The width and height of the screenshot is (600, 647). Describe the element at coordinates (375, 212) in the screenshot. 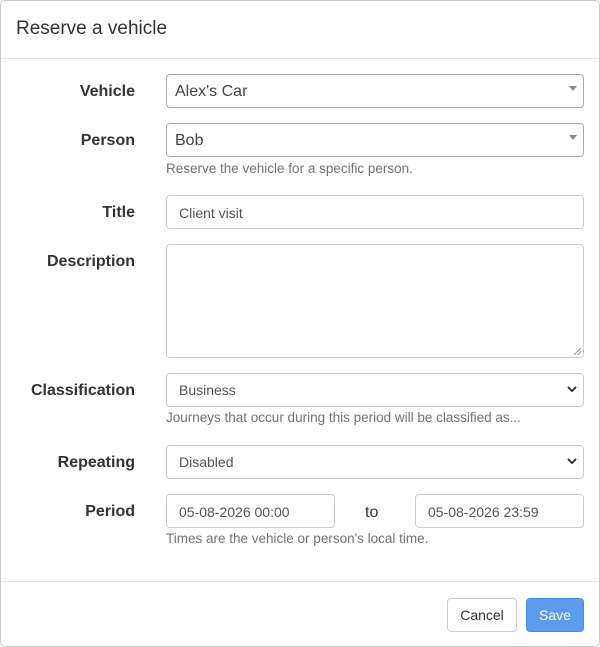

I see `title-input: Client visit` at that location.